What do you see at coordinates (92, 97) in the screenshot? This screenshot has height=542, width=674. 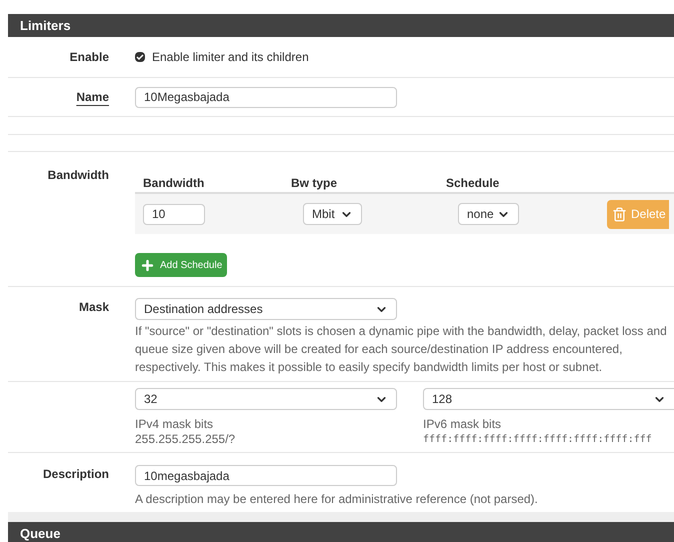 I see `field-label: Name` at bounding box center [92, 97].